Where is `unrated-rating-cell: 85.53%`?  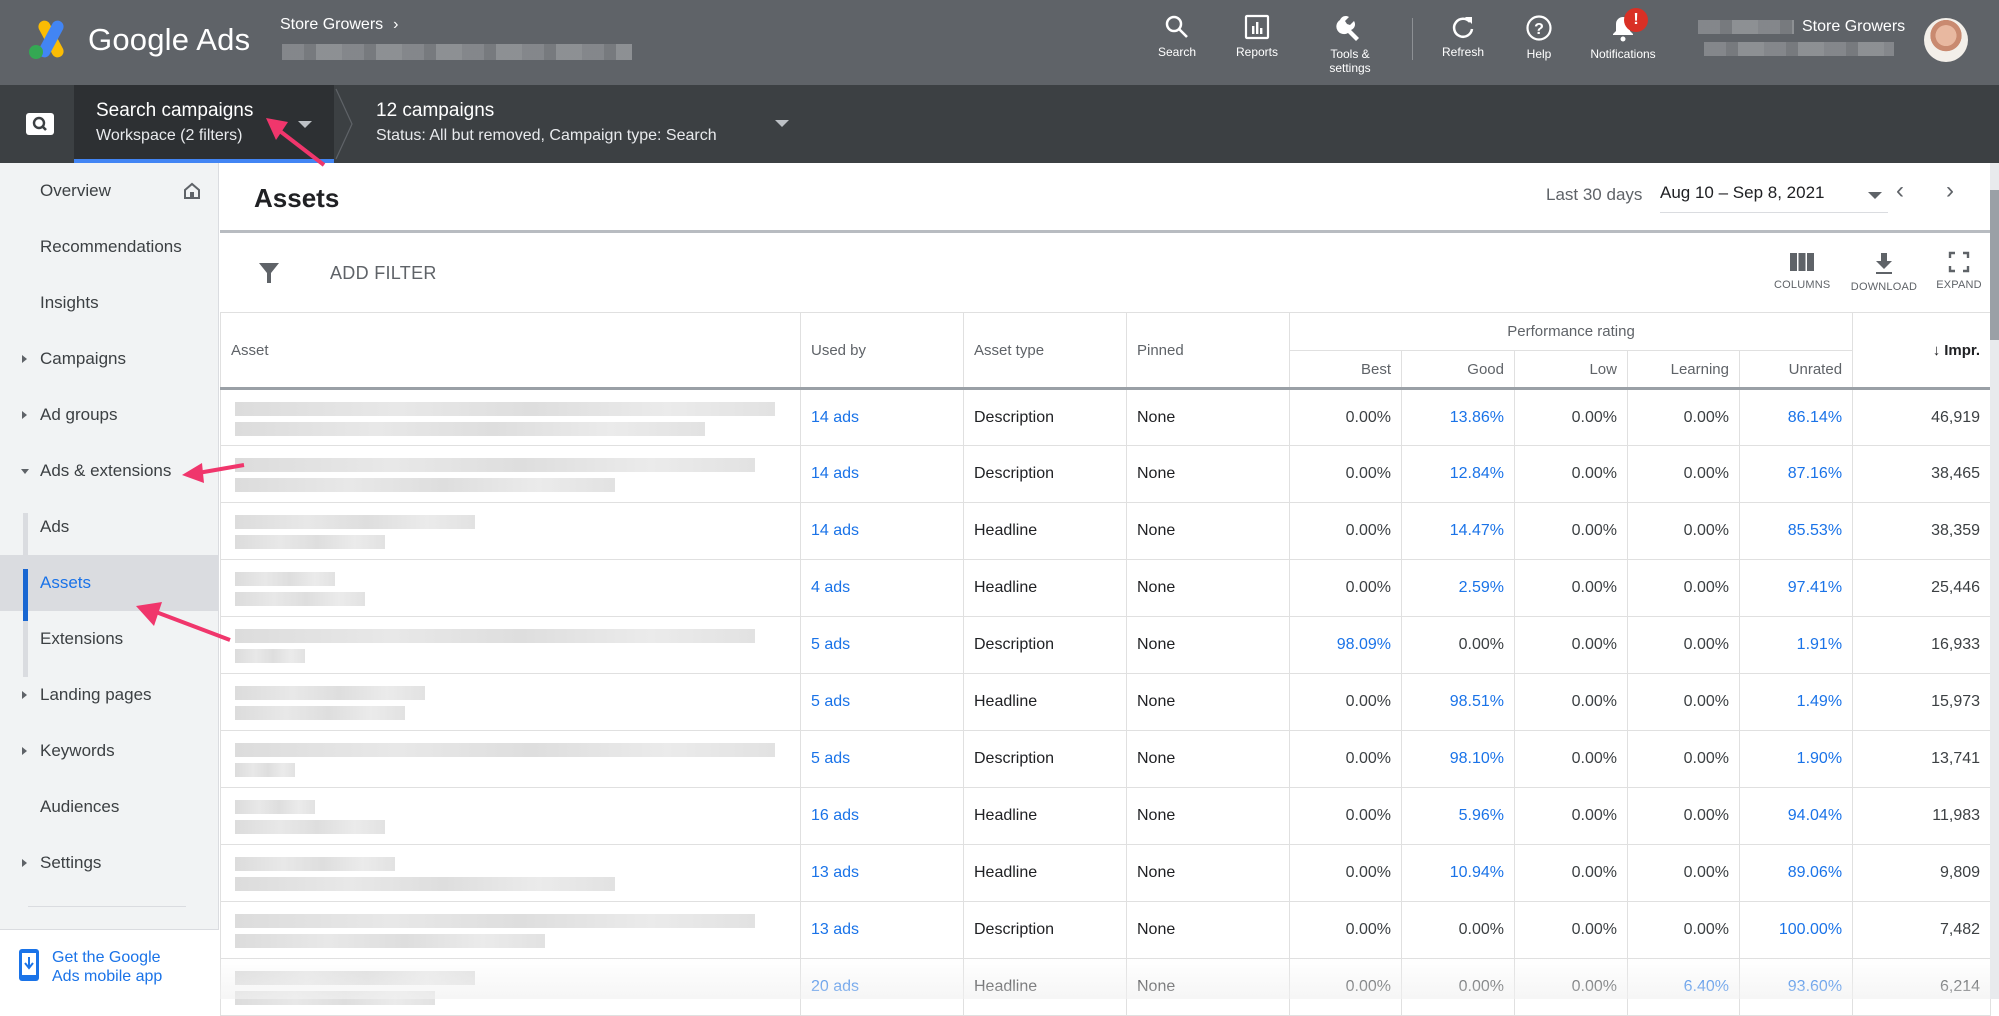 unrated-rating-cell: 85.53% is located at coordinates (1796, 531).